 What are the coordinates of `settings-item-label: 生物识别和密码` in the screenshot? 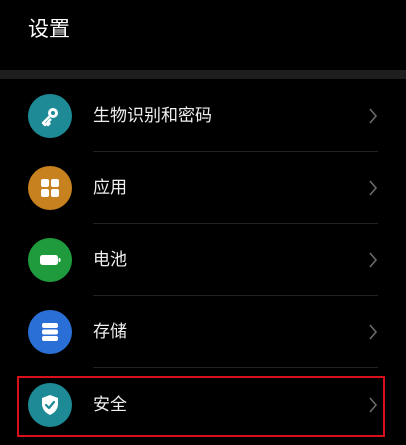 It's located at (152, 116).